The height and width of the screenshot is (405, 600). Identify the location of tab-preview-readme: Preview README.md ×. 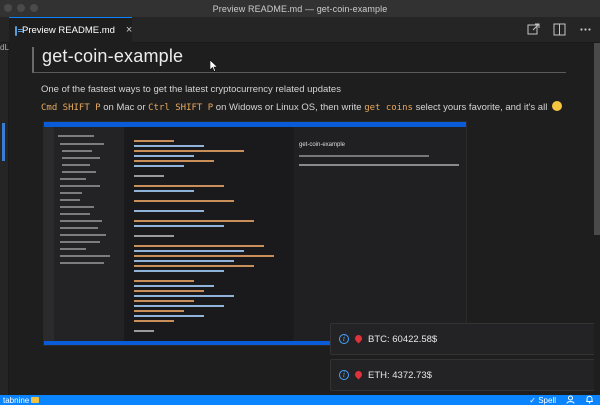
(70, 30).